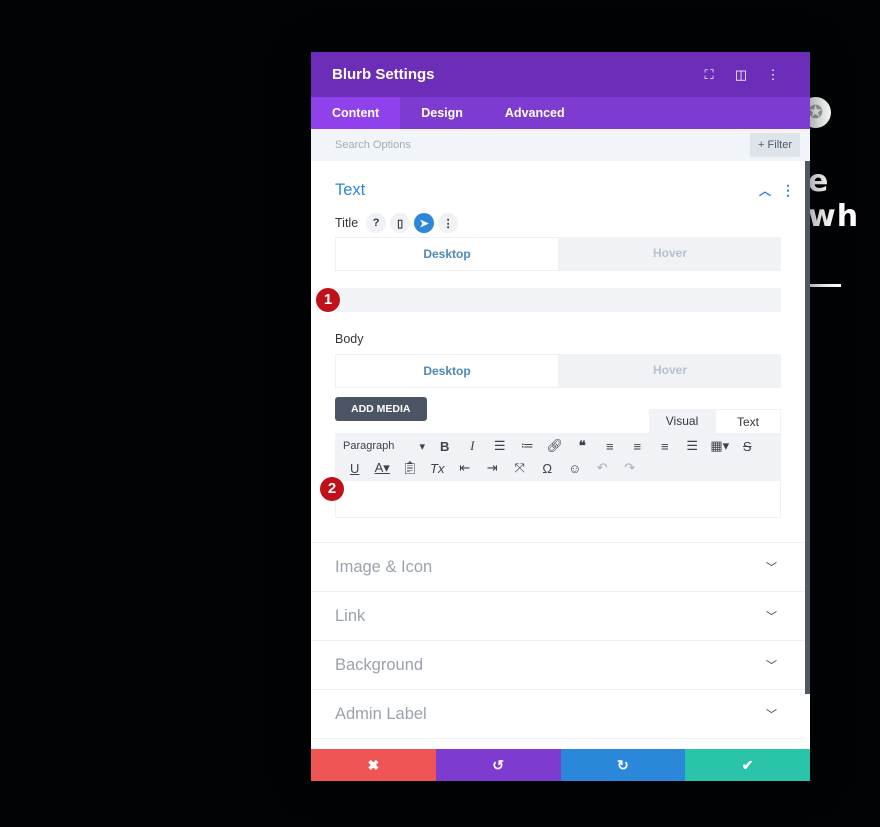  I want to click on search-placeholder: Search Options, so click(373, 145).